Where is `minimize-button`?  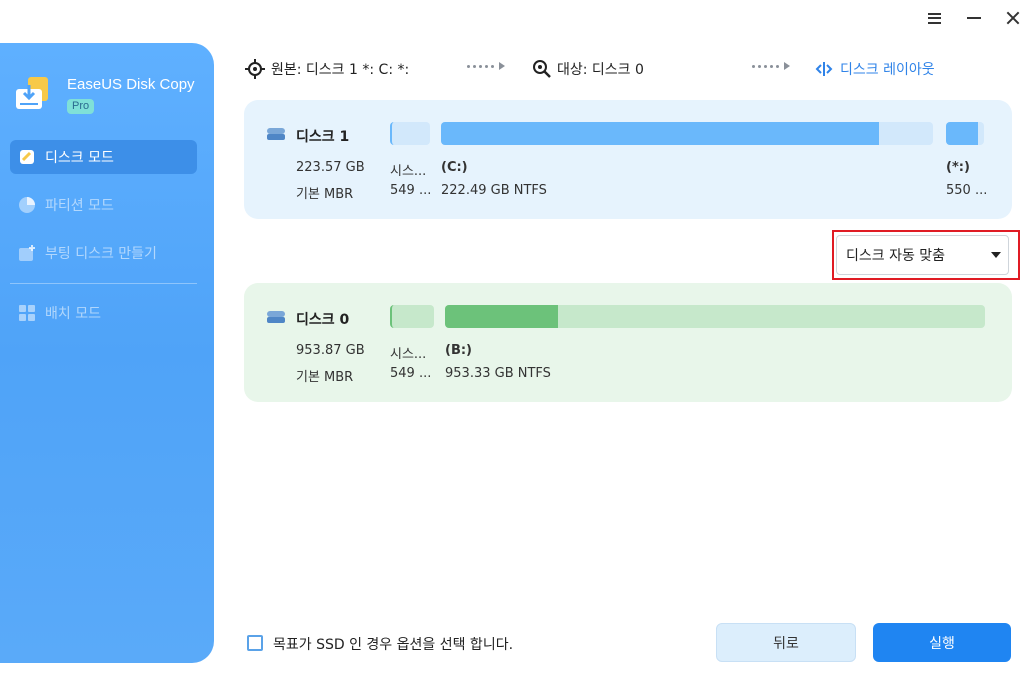
minimize-button is located at coordinates (974, 18).